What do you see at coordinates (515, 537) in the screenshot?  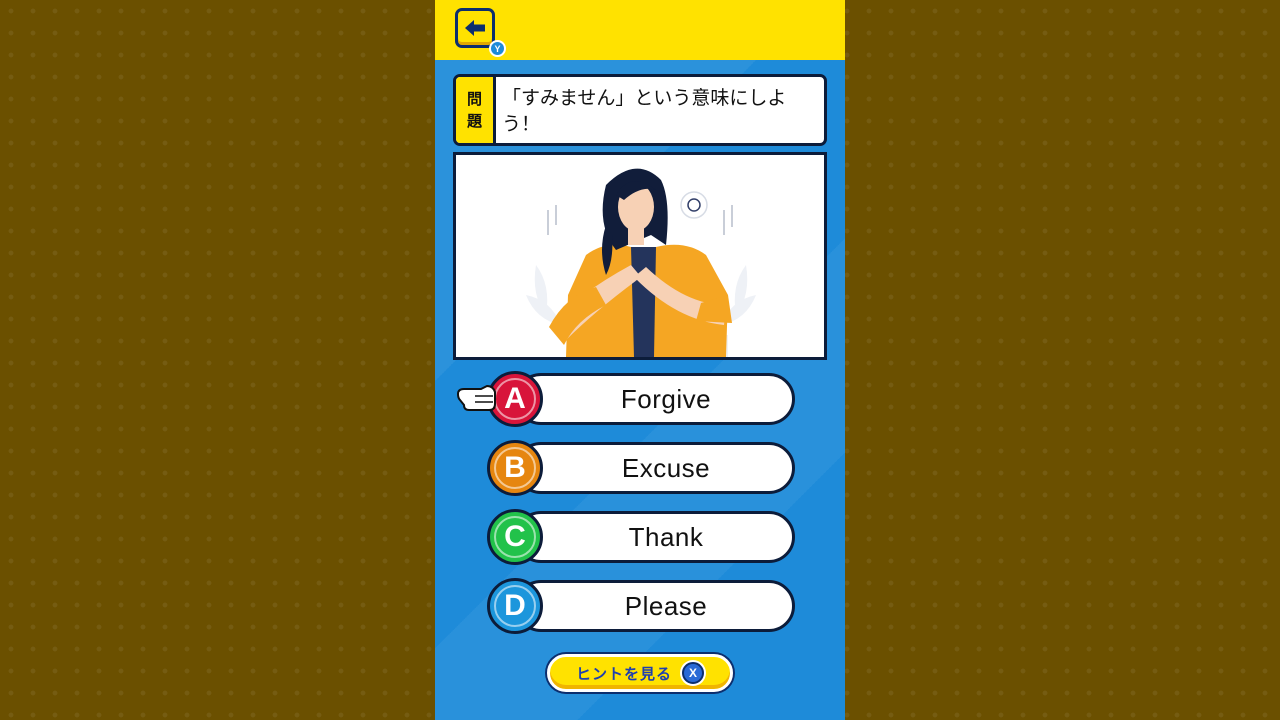 I see `answer-letter-badge: C` at bounding box center [515, 537].